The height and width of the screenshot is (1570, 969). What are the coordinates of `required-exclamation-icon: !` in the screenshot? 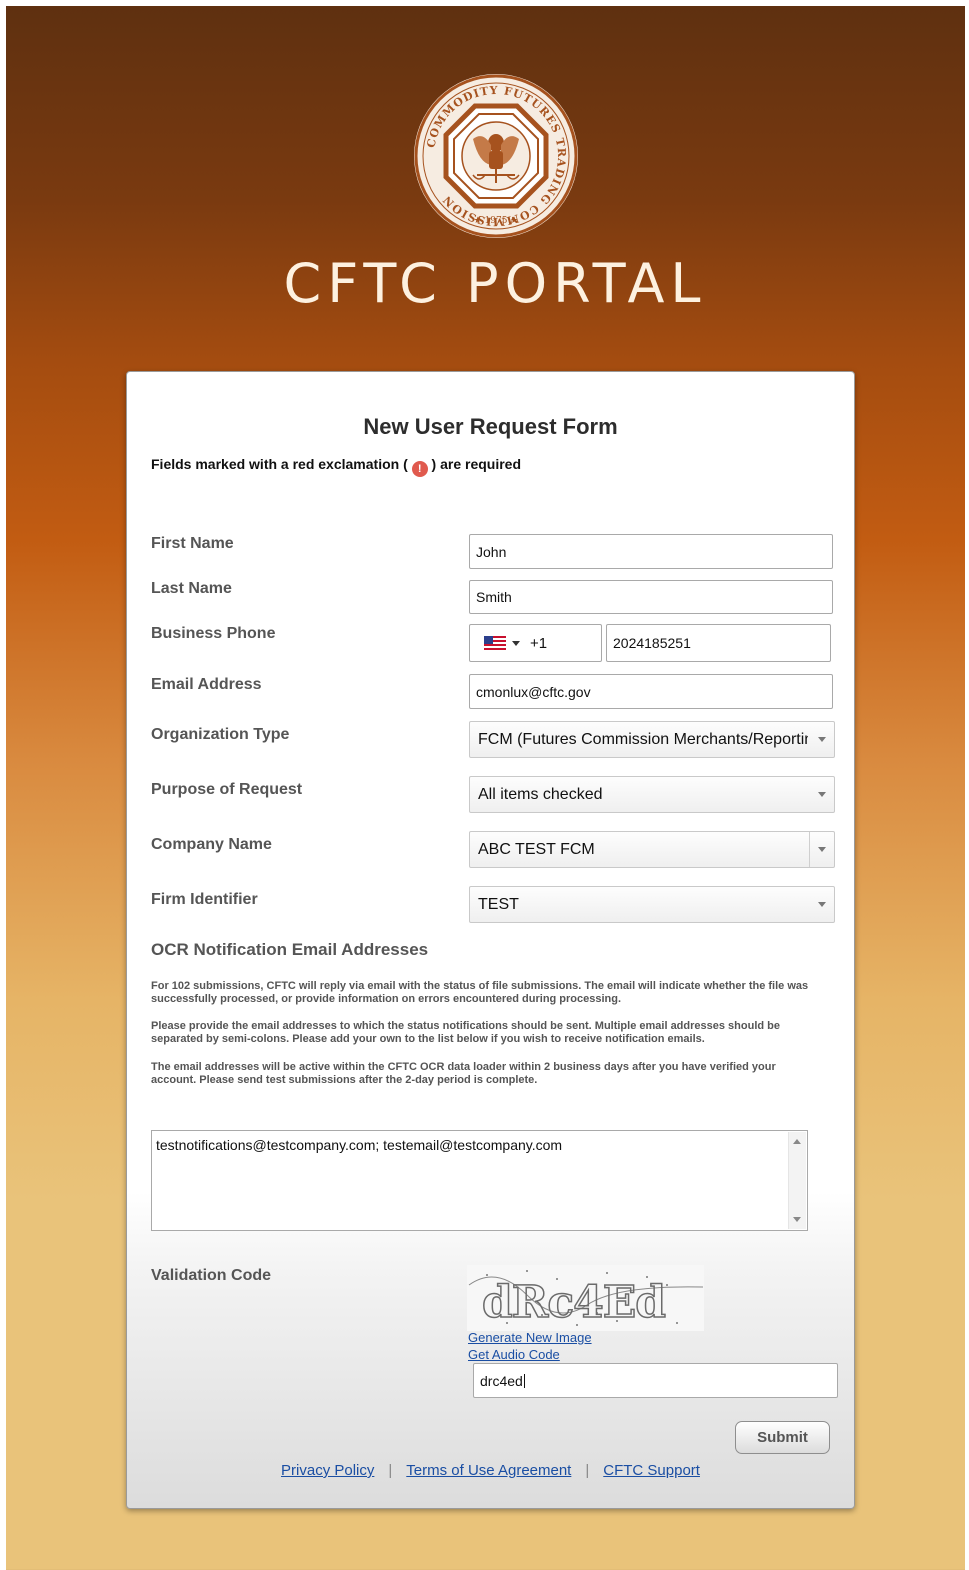 It's located at (419, 469).